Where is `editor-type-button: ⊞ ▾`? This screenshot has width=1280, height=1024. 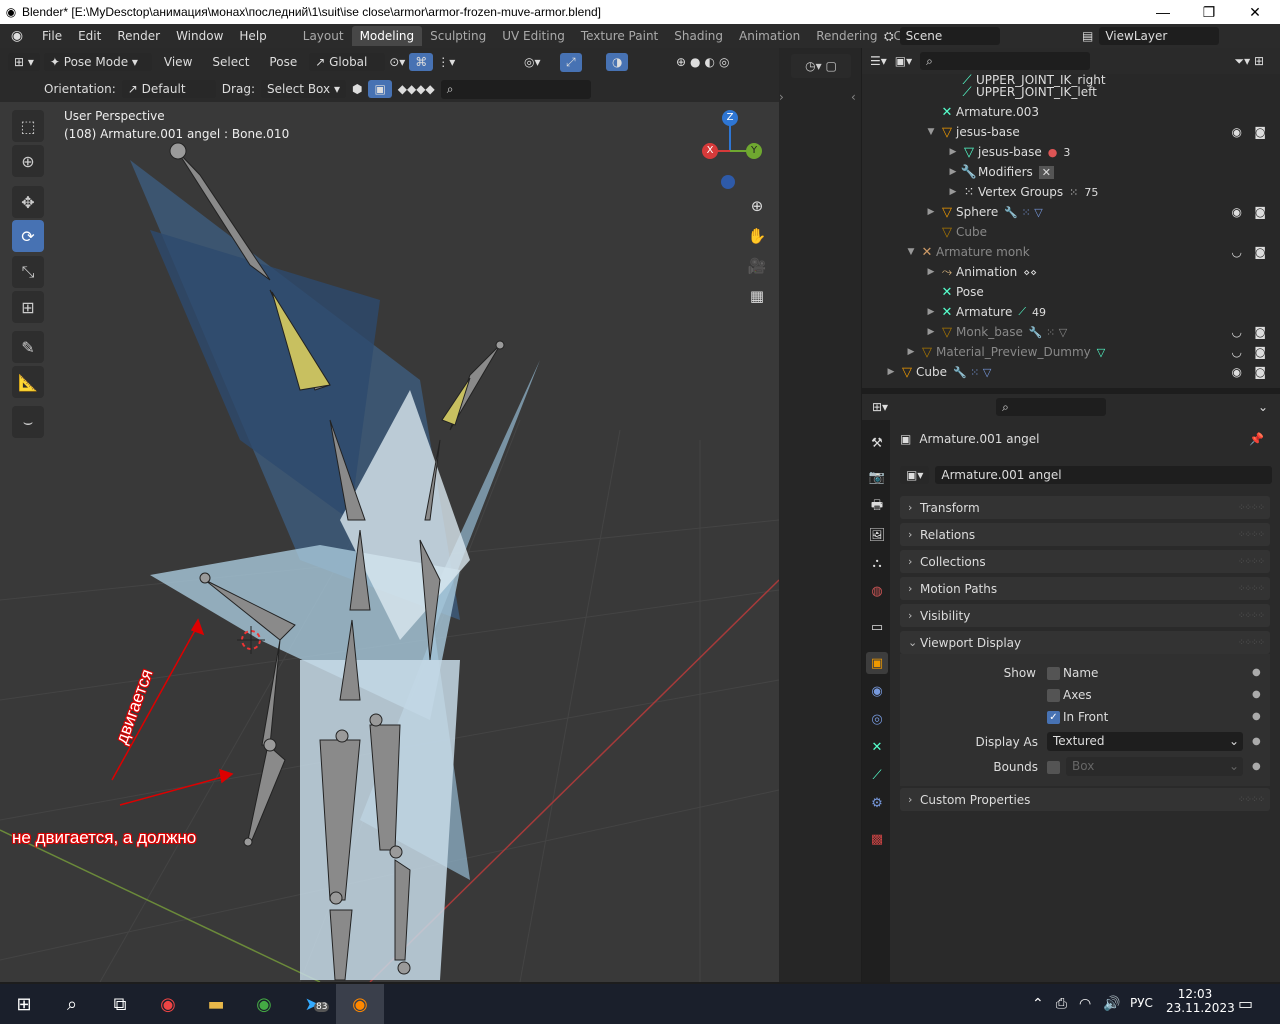 editor-type-button: ⊞ ▾ is located at coordinates (24, 62).